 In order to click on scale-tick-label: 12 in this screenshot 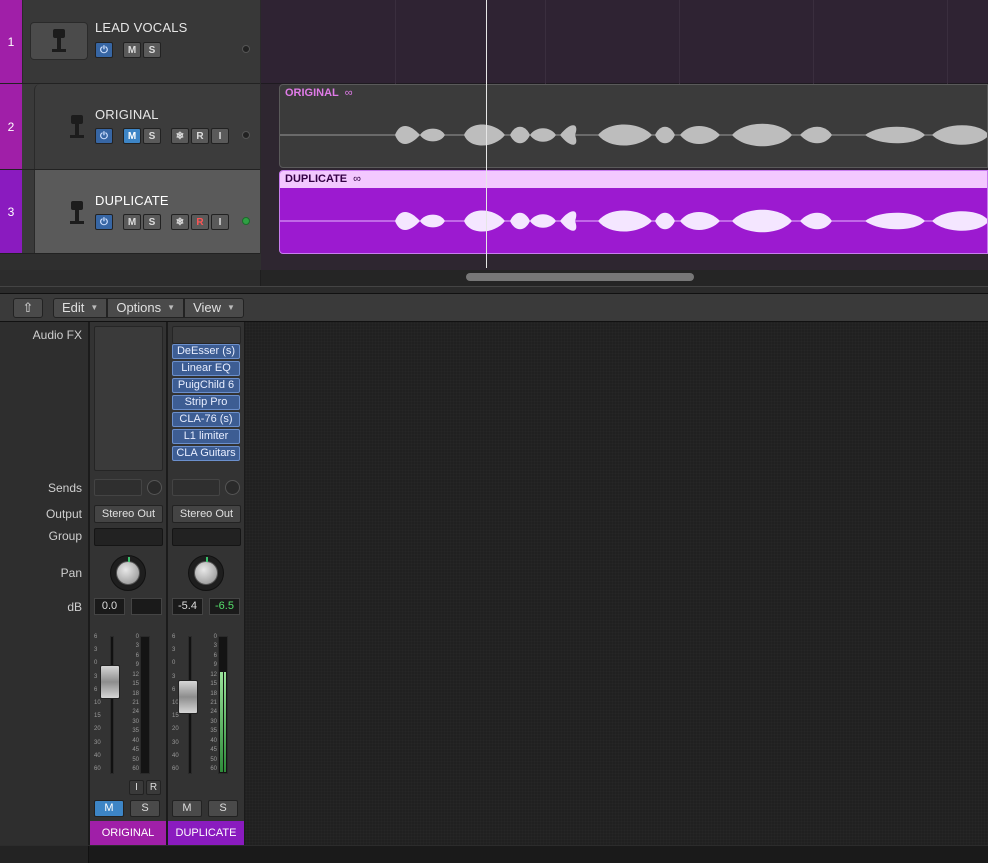, I will do `click(213, 674)`.